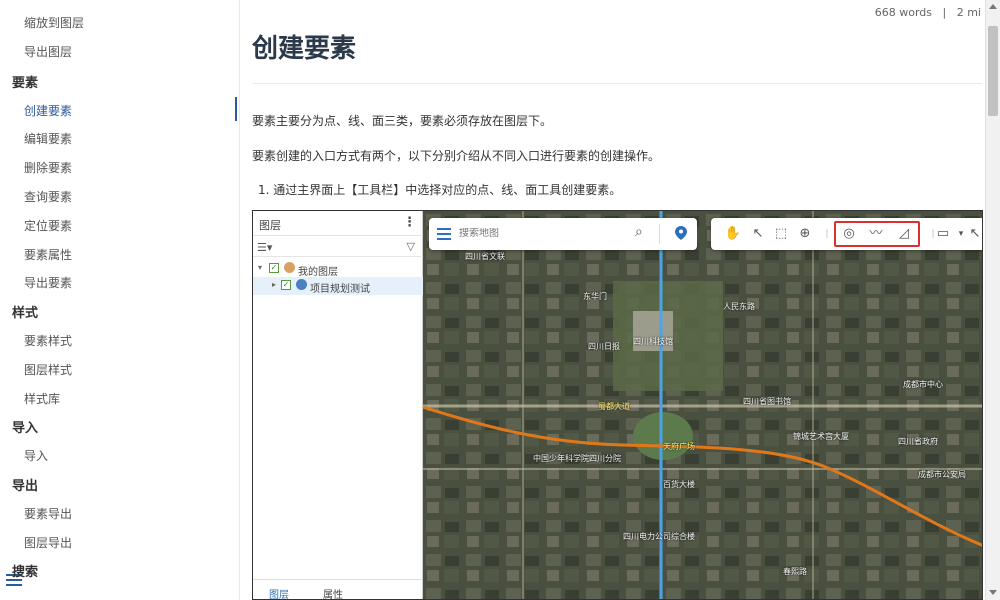 This screenshot has width=1000, height=600. I want to click on map-place-label: 成都市中心, so click(923, 384).